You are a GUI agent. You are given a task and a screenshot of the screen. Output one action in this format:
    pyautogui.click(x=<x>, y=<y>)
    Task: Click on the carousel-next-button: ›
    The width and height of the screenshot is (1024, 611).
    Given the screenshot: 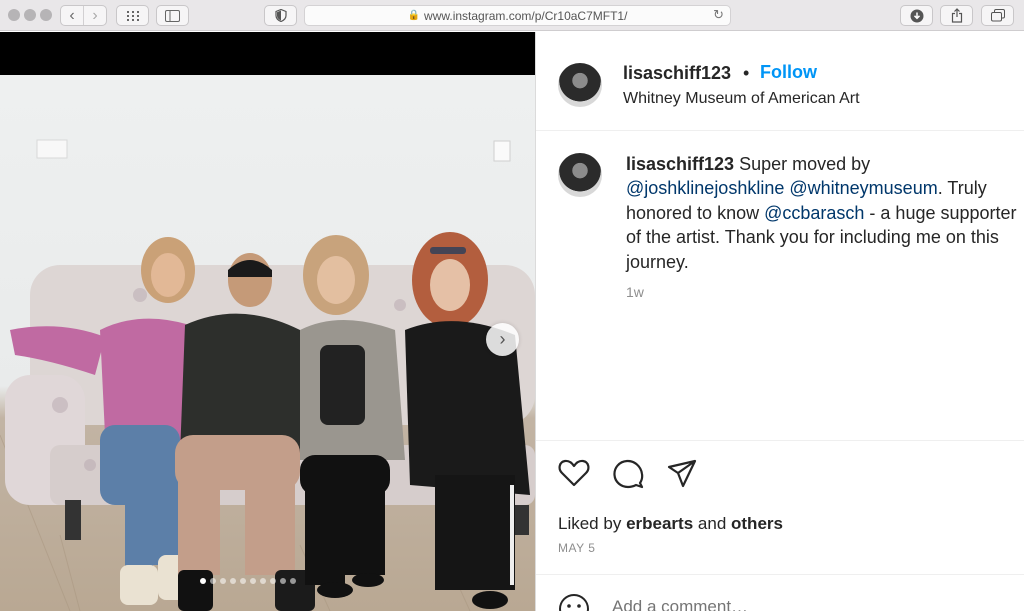 What is the action you would take?
    pyautogui.click(x=502, y=339)
    